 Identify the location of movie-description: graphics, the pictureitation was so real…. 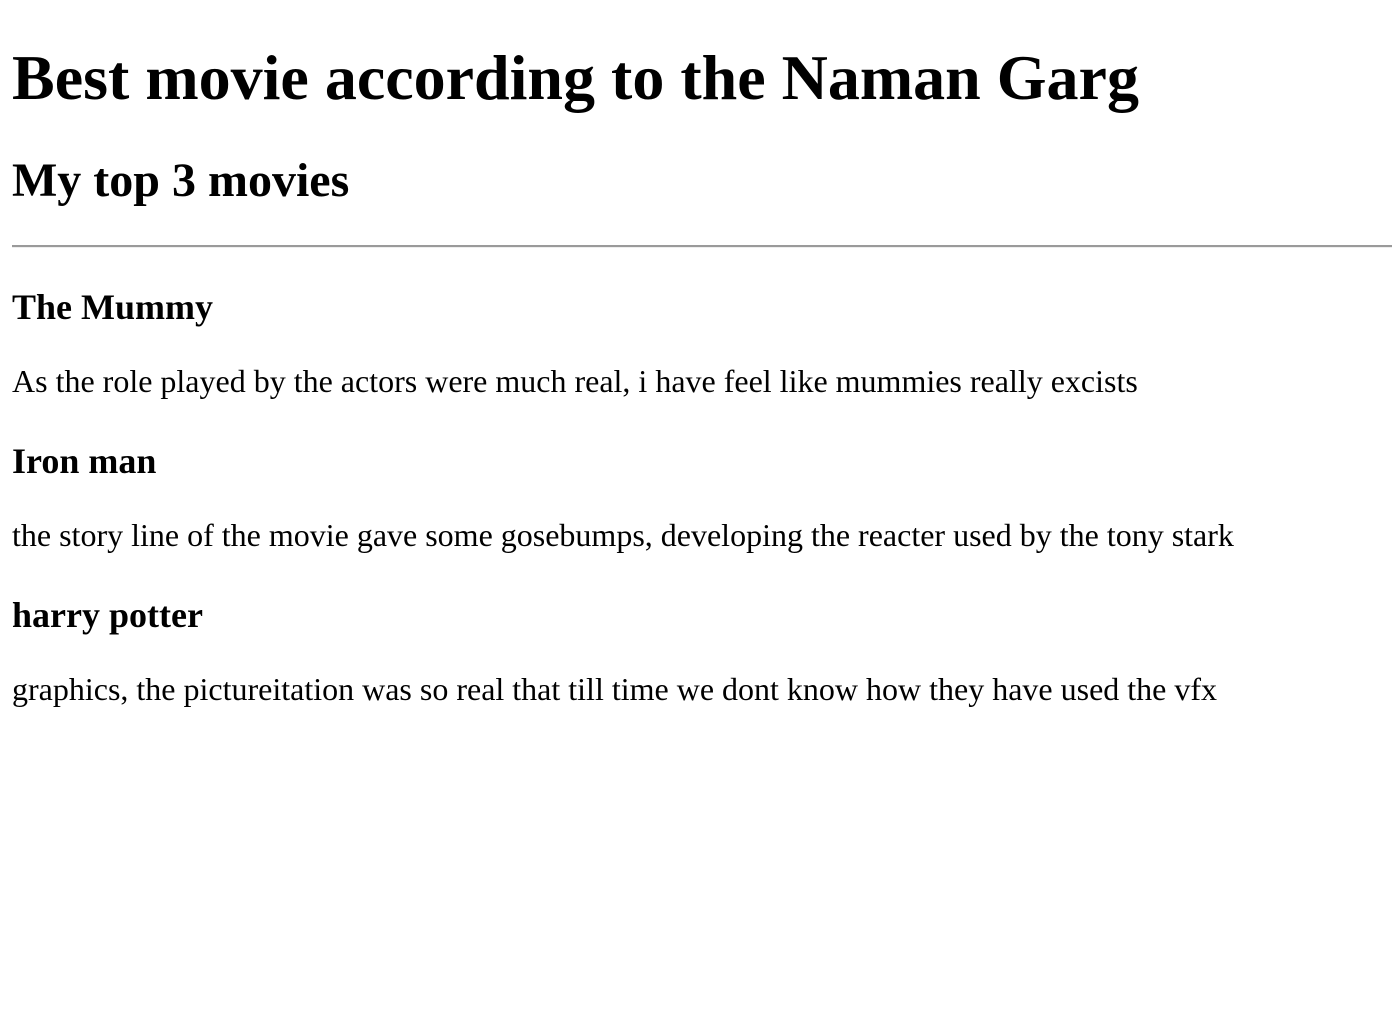
(615, 689).